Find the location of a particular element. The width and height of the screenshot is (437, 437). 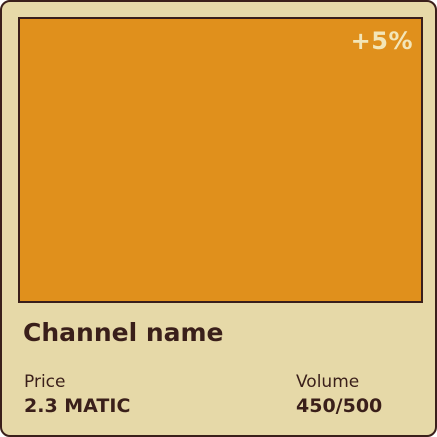

channel-name: Channel name is located at coordinates (123, 332).